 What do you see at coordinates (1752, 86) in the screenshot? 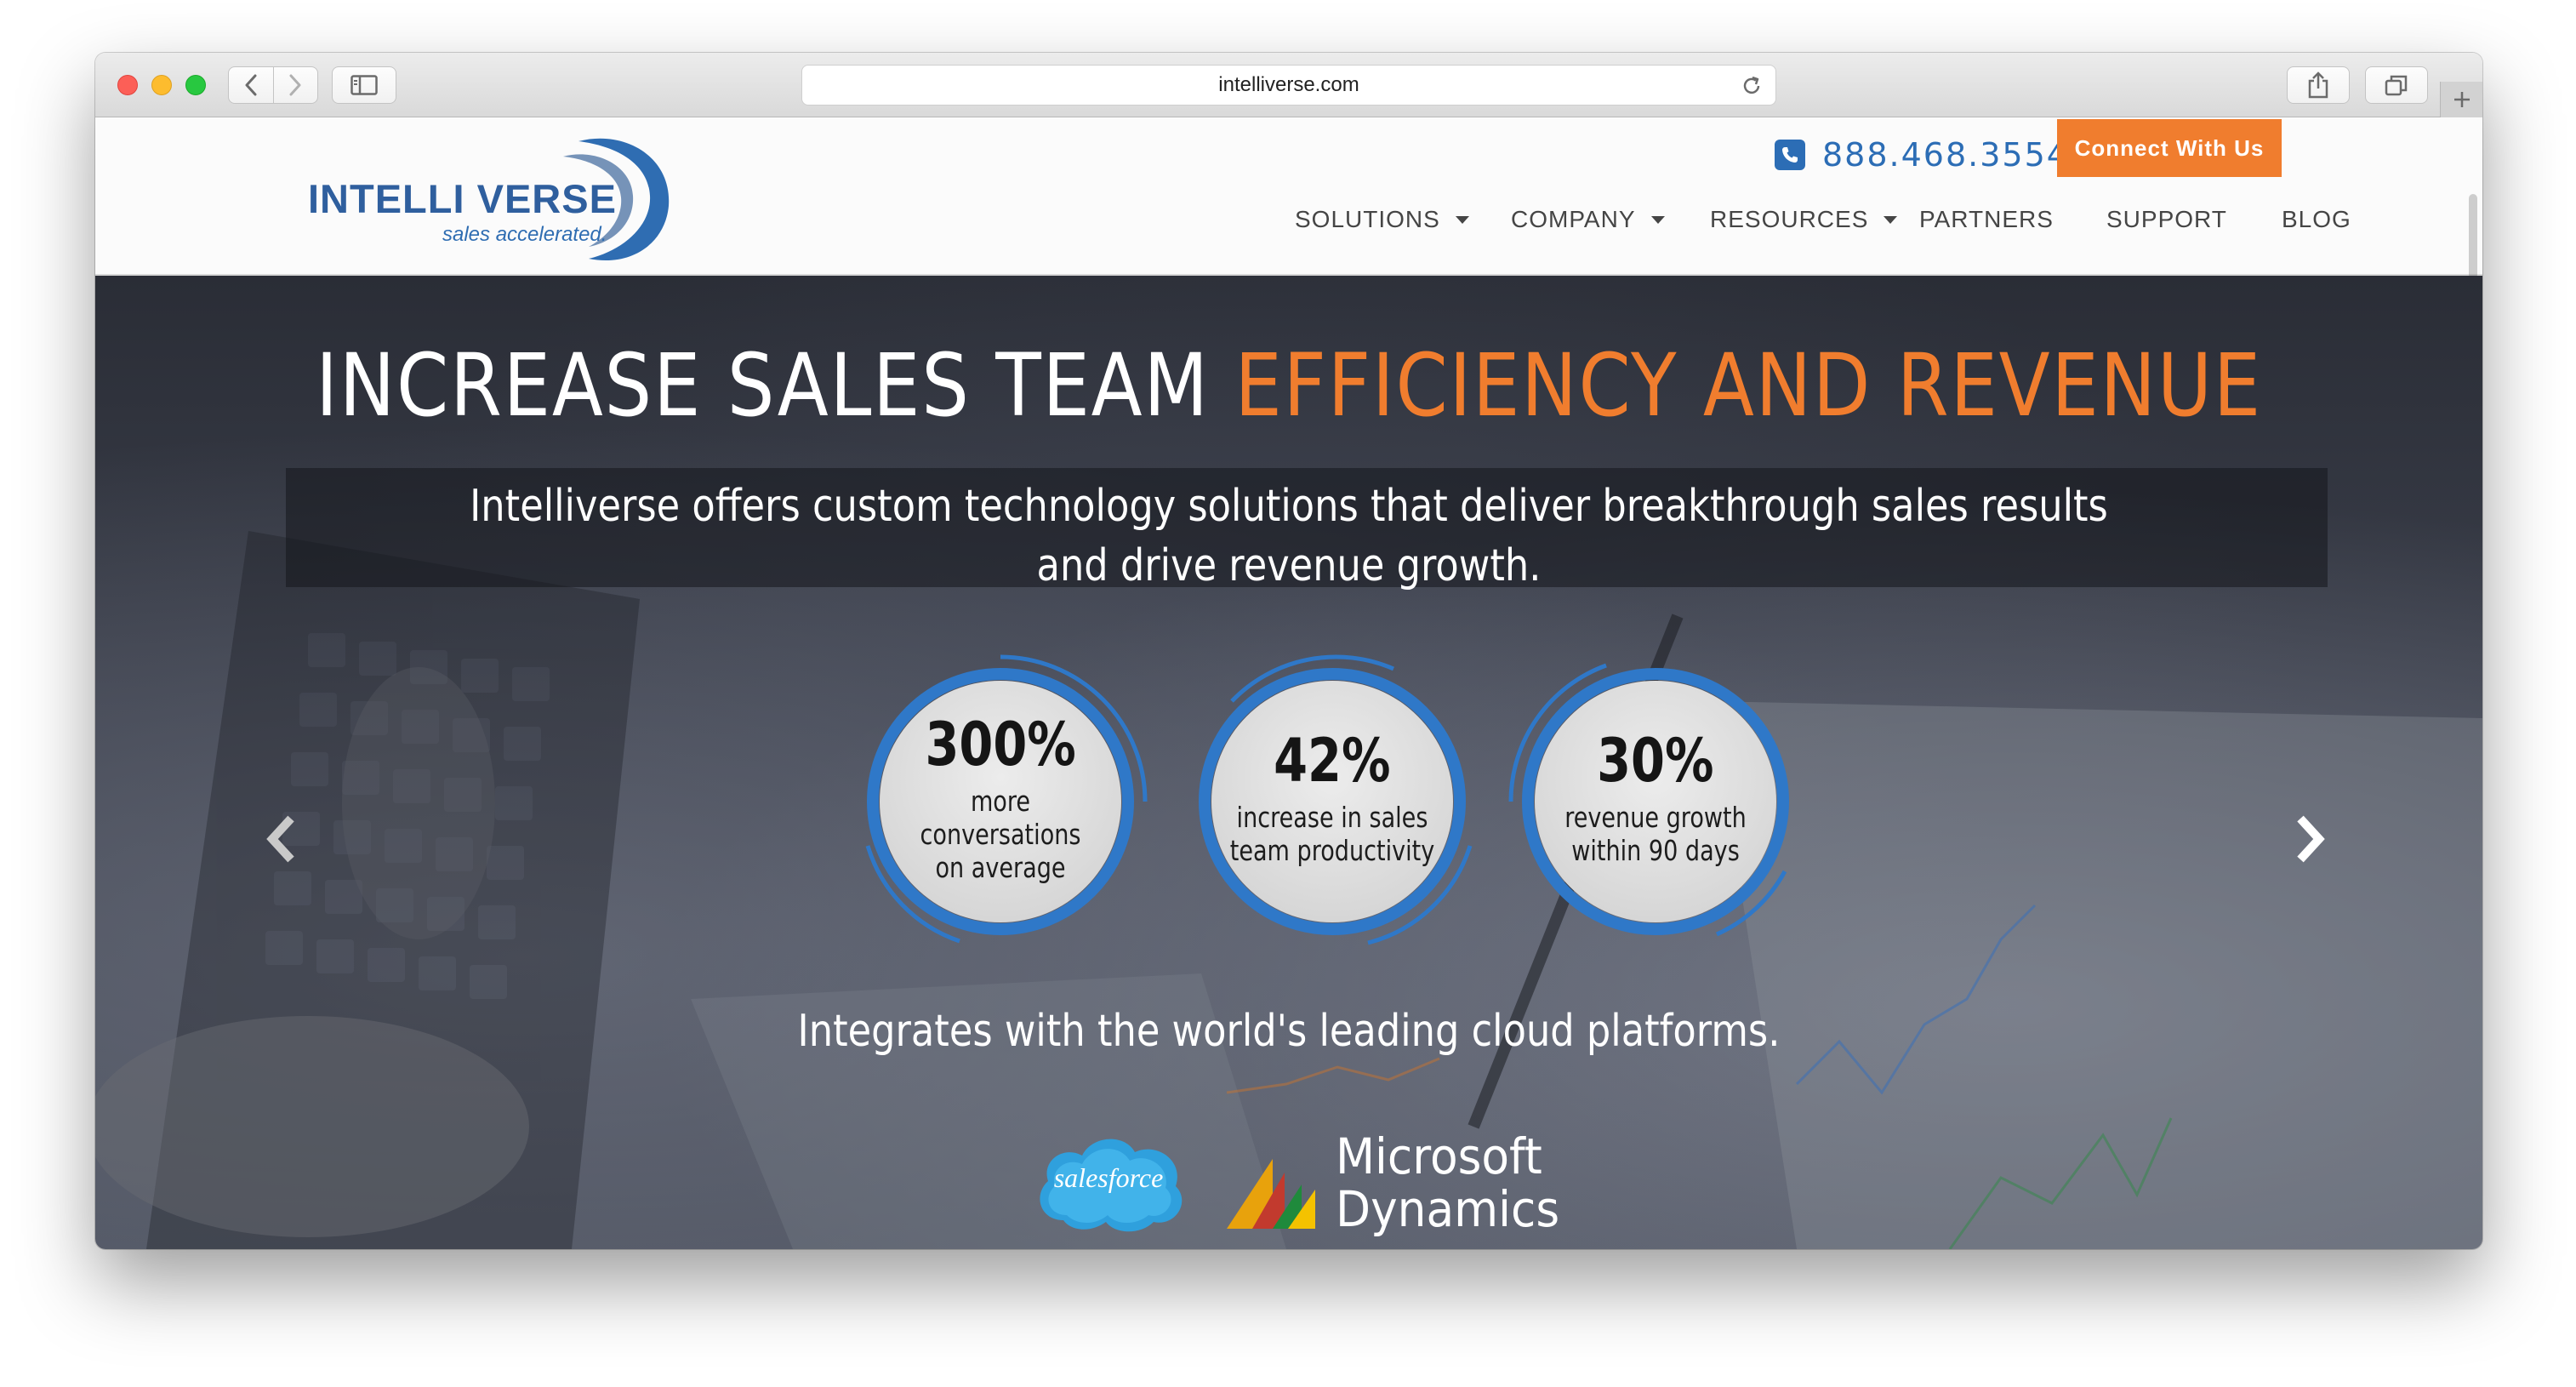
I see `reload-icon` at bounding box center [1752, 86].